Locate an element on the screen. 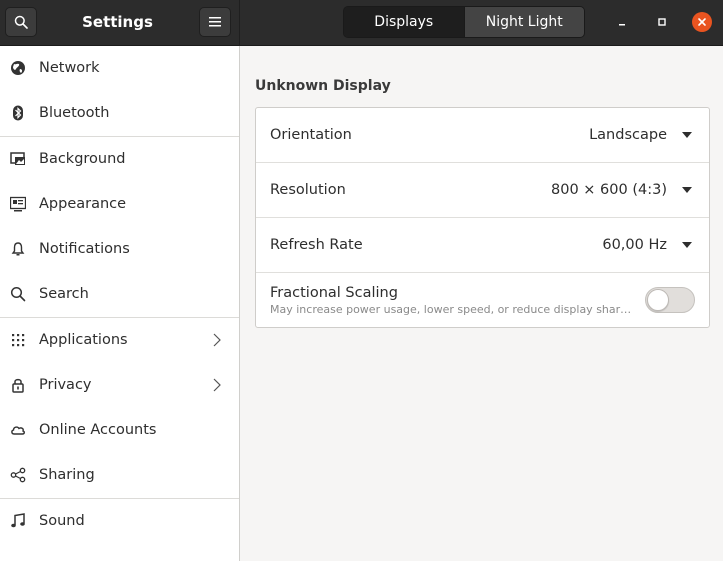  sidebar-item-label: Notifications is located at coordinates (84, 249).